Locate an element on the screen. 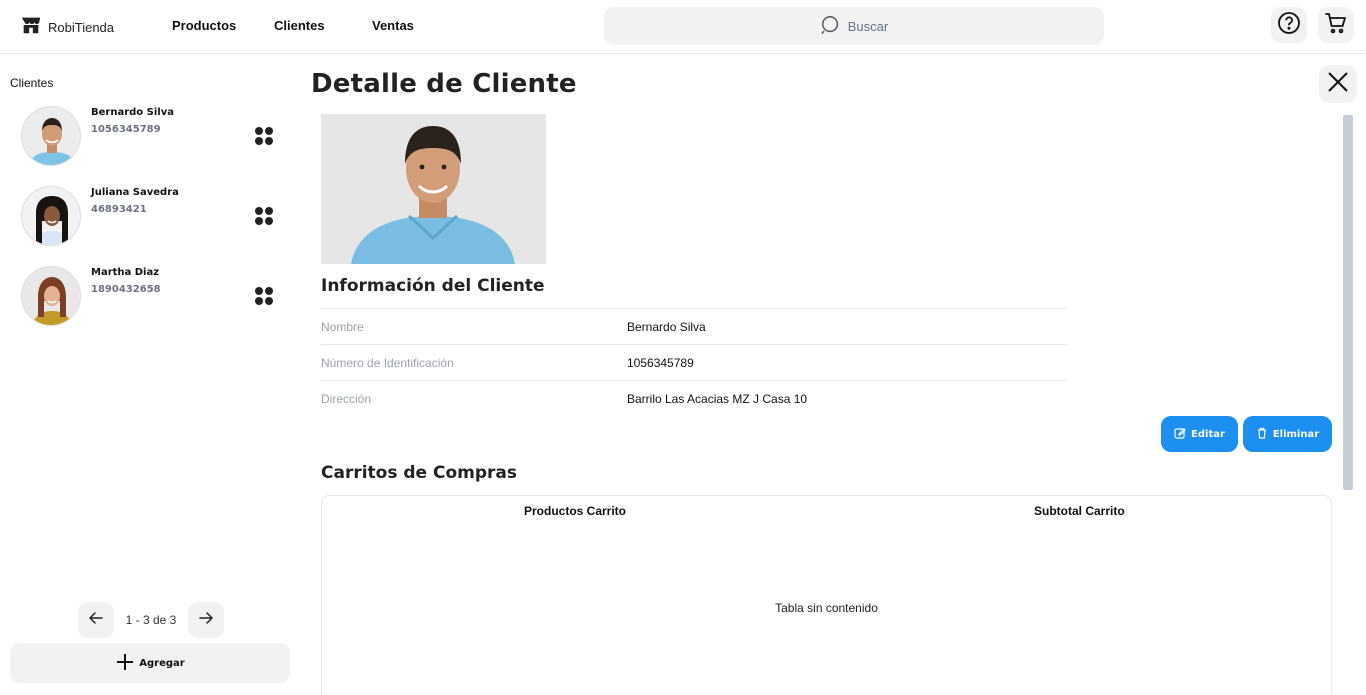  store-icon is located at coordinates (31, 27).